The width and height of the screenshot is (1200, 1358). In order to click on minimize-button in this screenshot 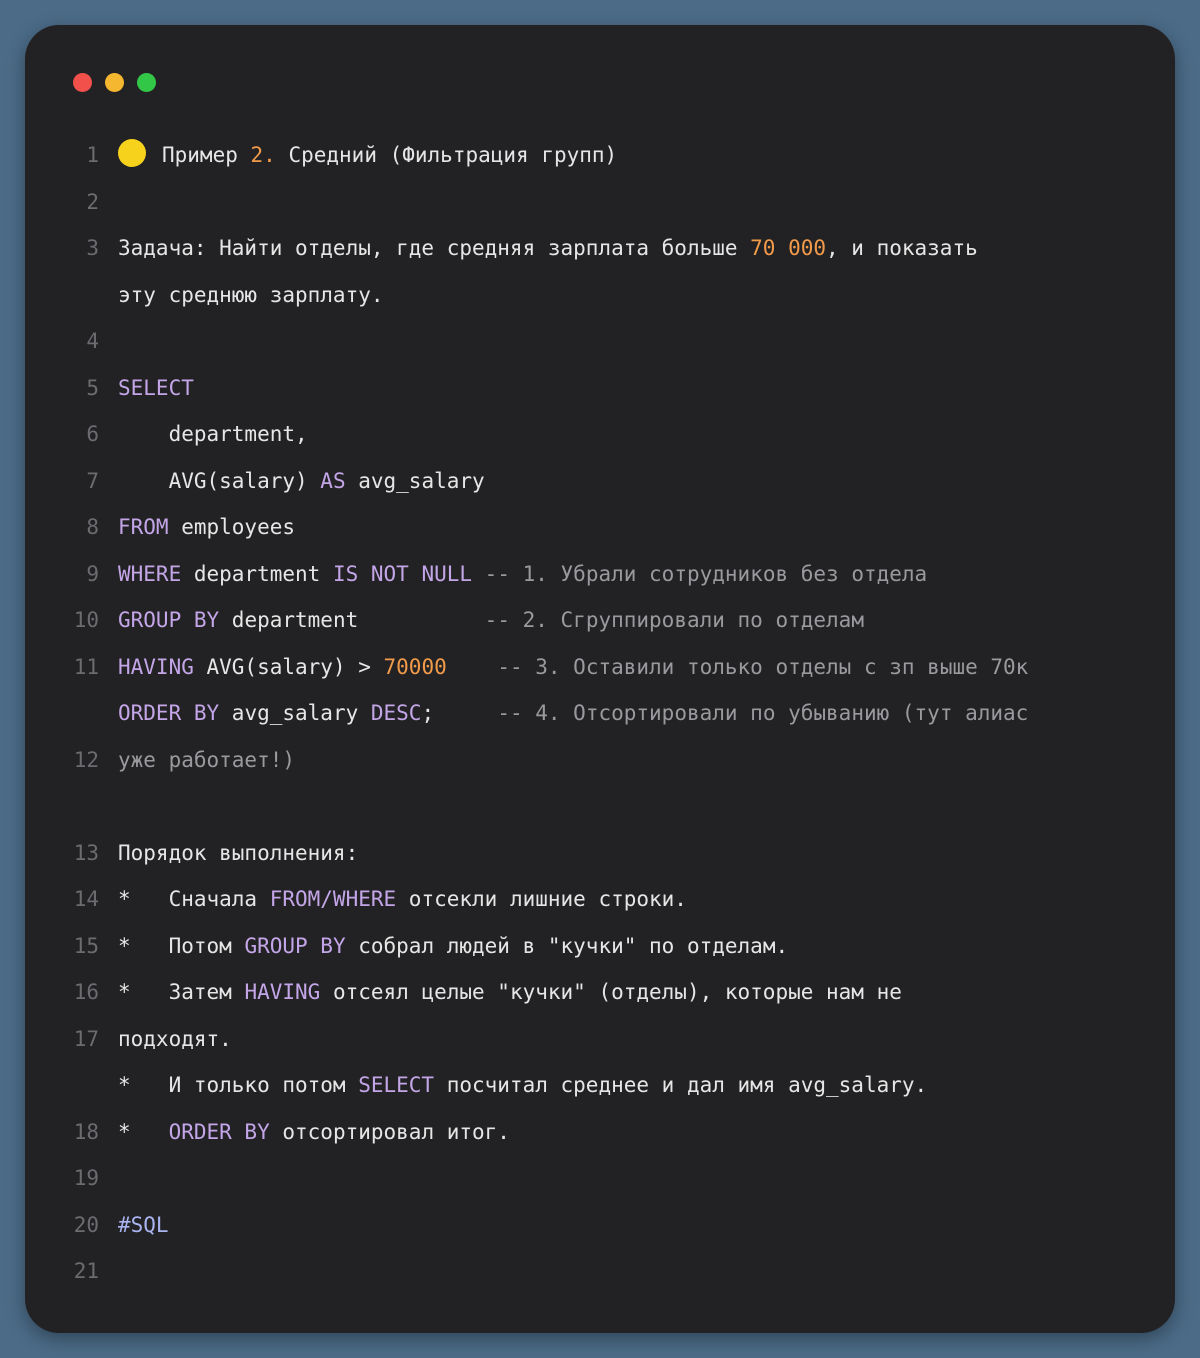, I will do `click(114, 82)`.